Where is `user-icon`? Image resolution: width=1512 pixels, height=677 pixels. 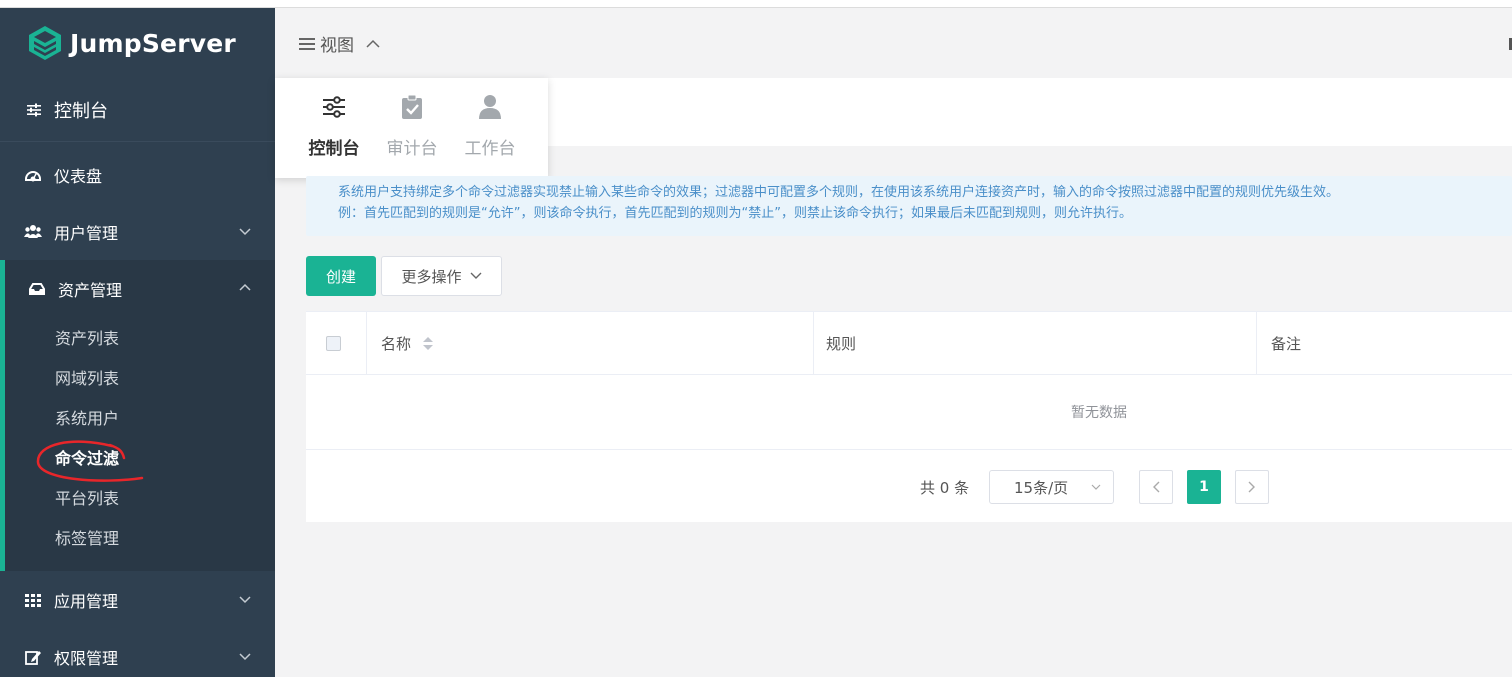 user-icon is located at coordinates (490, 107).